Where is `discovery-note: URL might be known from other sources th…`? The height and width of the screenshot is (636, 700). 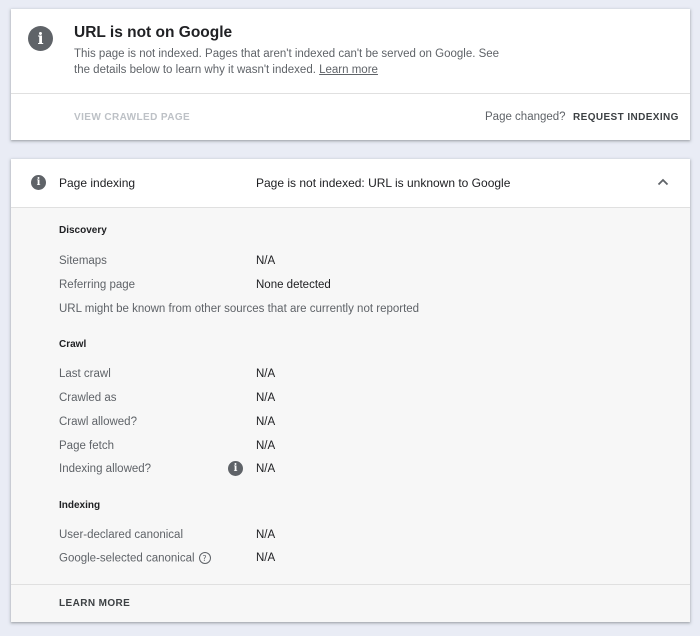
discovery-note: URL might be known from other sources th… is located at coordinates (239, 309).